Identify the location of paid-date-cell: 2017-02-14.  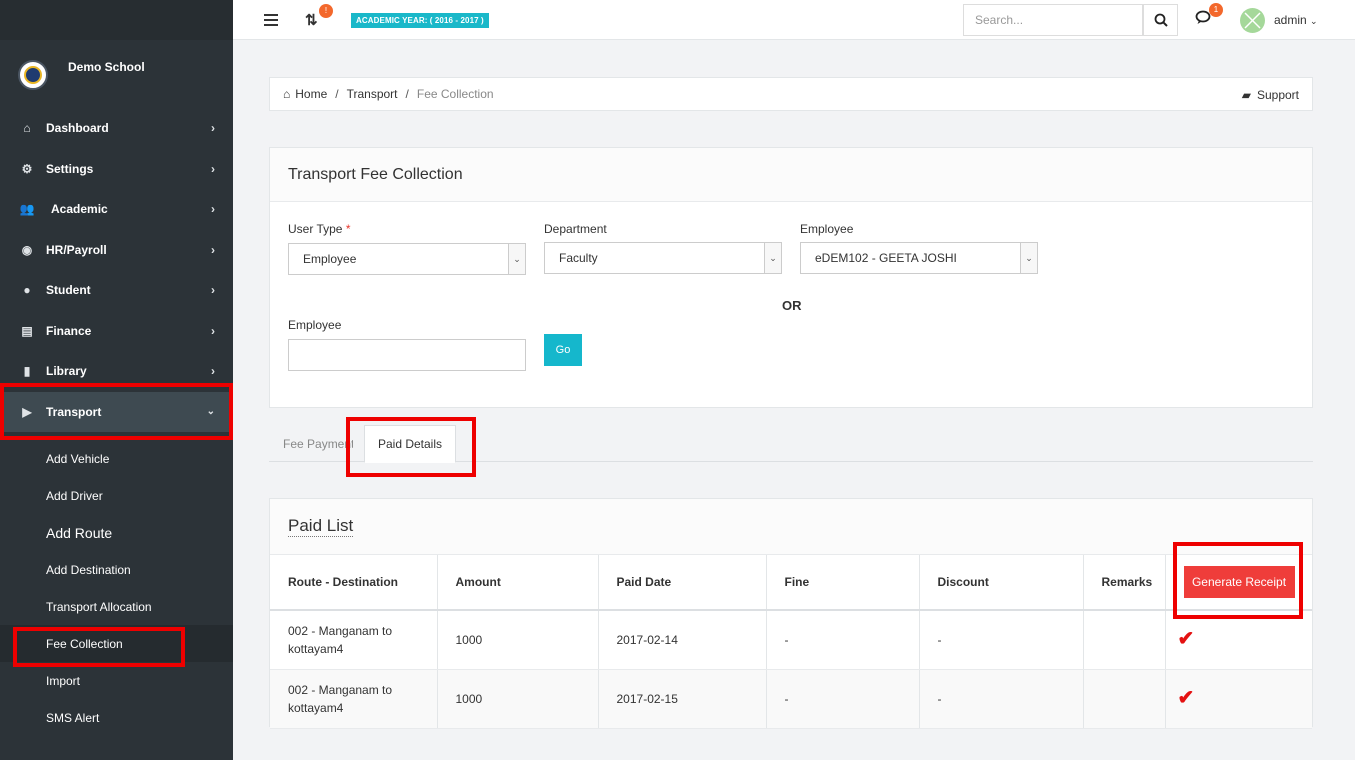
(682, 640).